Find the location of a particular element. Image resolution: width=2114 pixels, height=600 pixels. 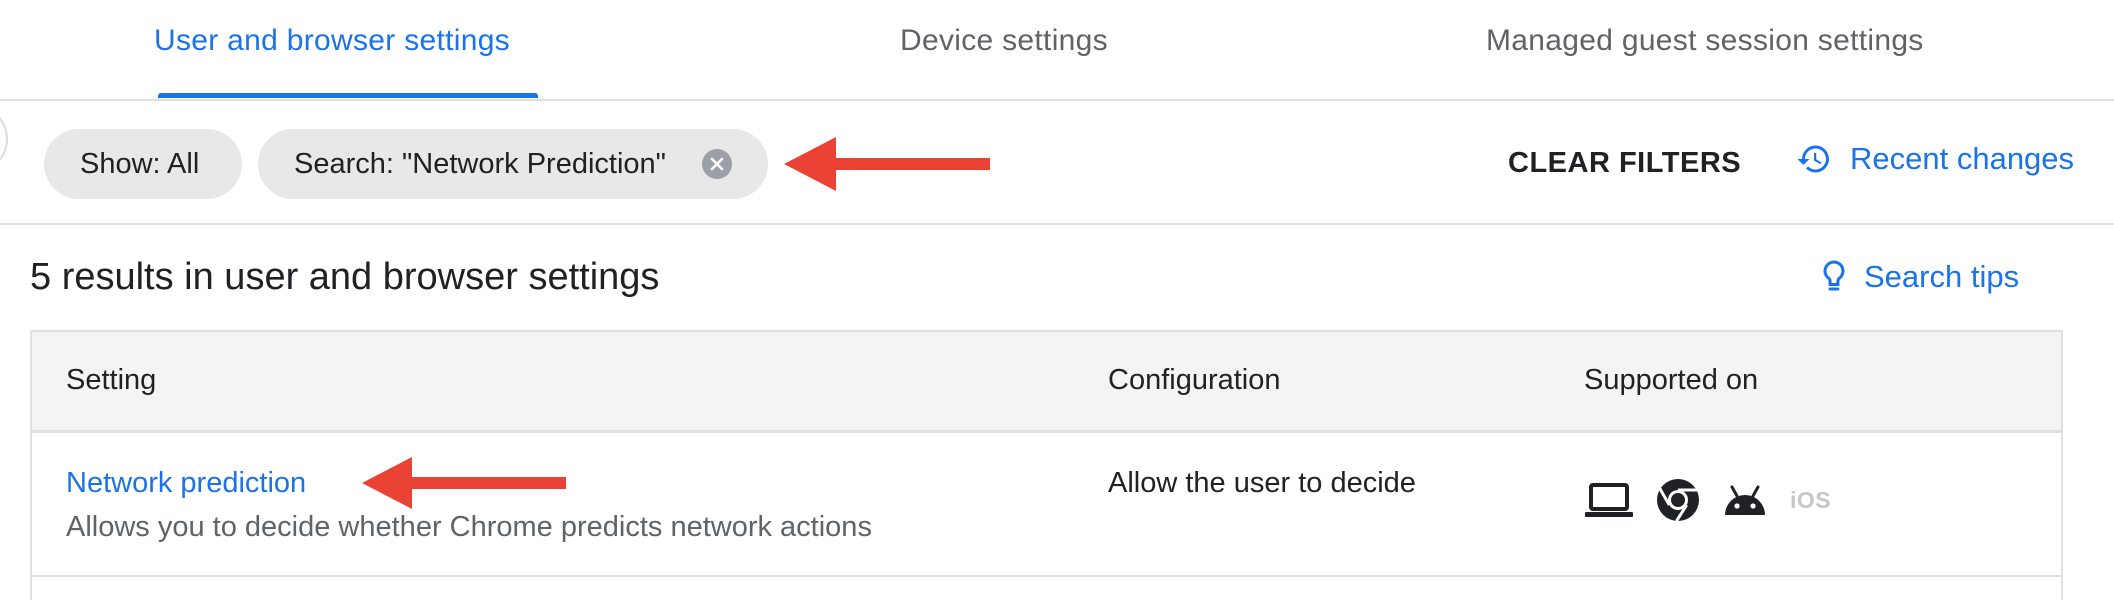

side-panel-toggle is located at coordinates (4, 139).